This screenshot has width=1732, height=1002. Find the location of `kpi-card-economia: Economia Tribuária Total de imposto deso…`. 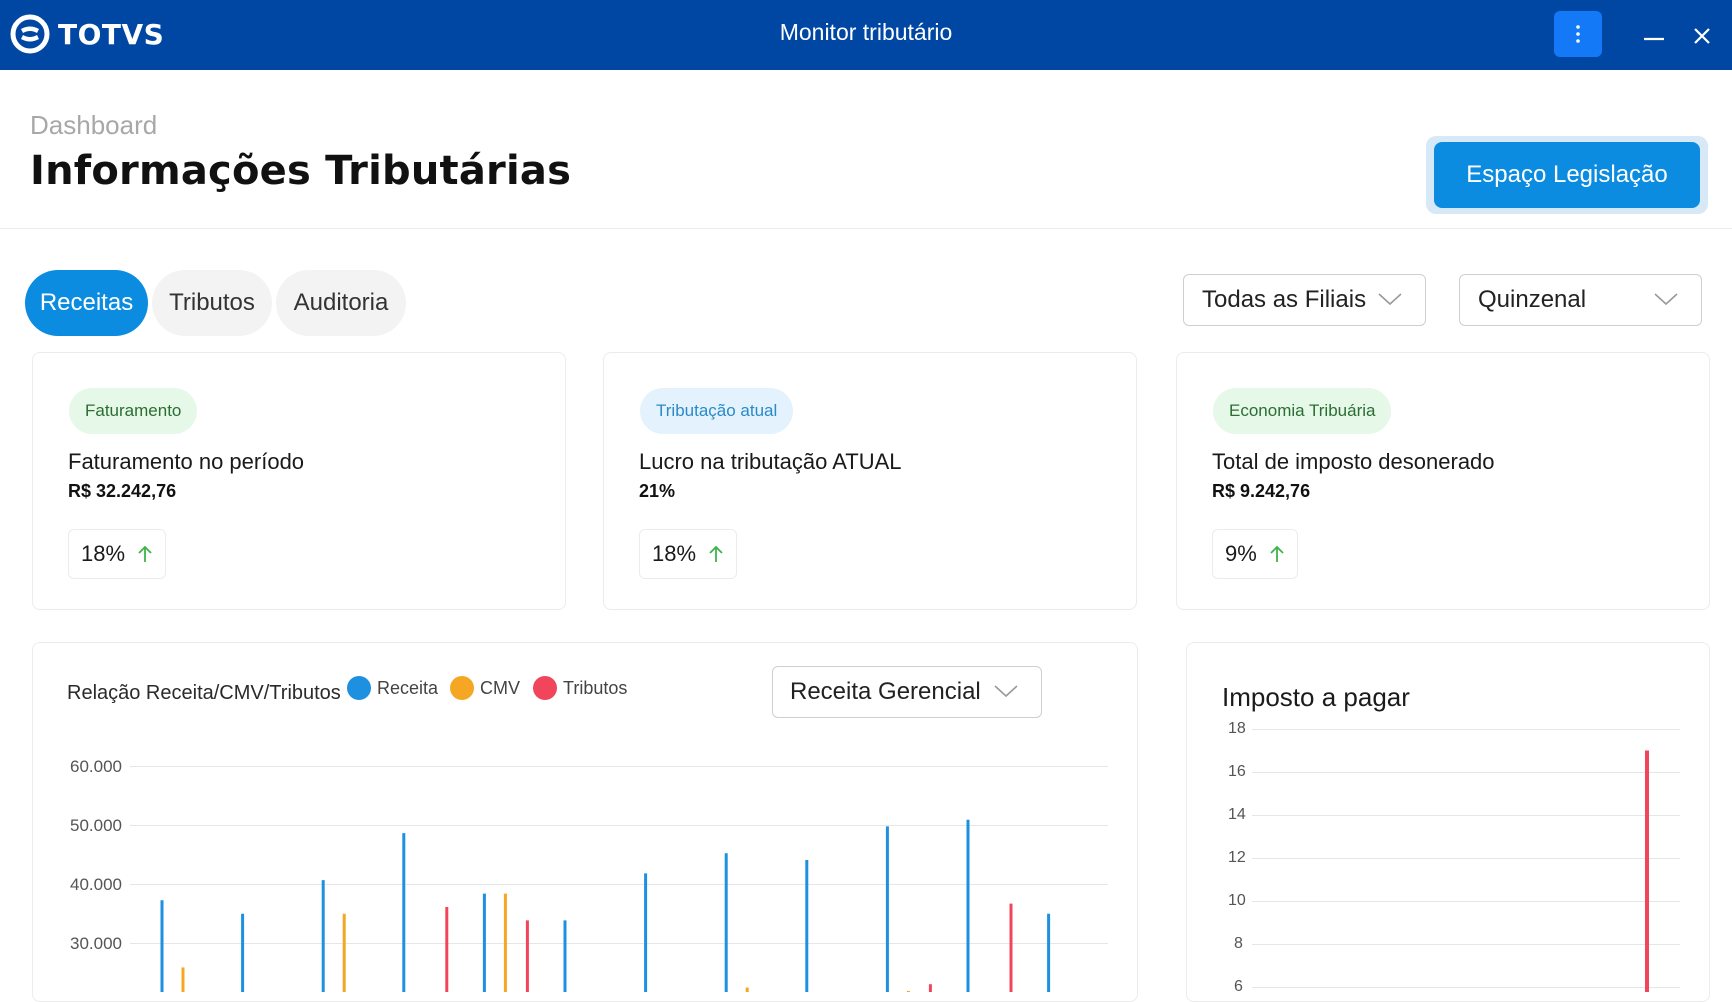

kpi-card-economia: Economia Tribuária Total de imposto deso… is located at coordinates (1443, 481).